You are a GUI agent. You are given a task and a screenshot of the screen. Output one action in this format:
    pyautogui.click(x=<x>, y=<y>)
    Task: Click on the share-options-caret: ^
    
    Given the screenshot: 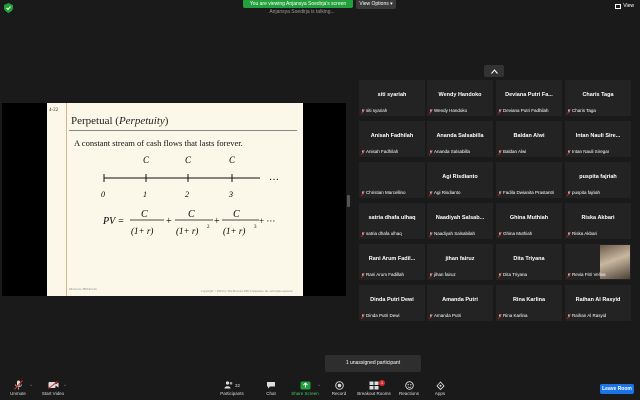 What is the action you would take?
    pyautogui.click(x=319, y=385)
    